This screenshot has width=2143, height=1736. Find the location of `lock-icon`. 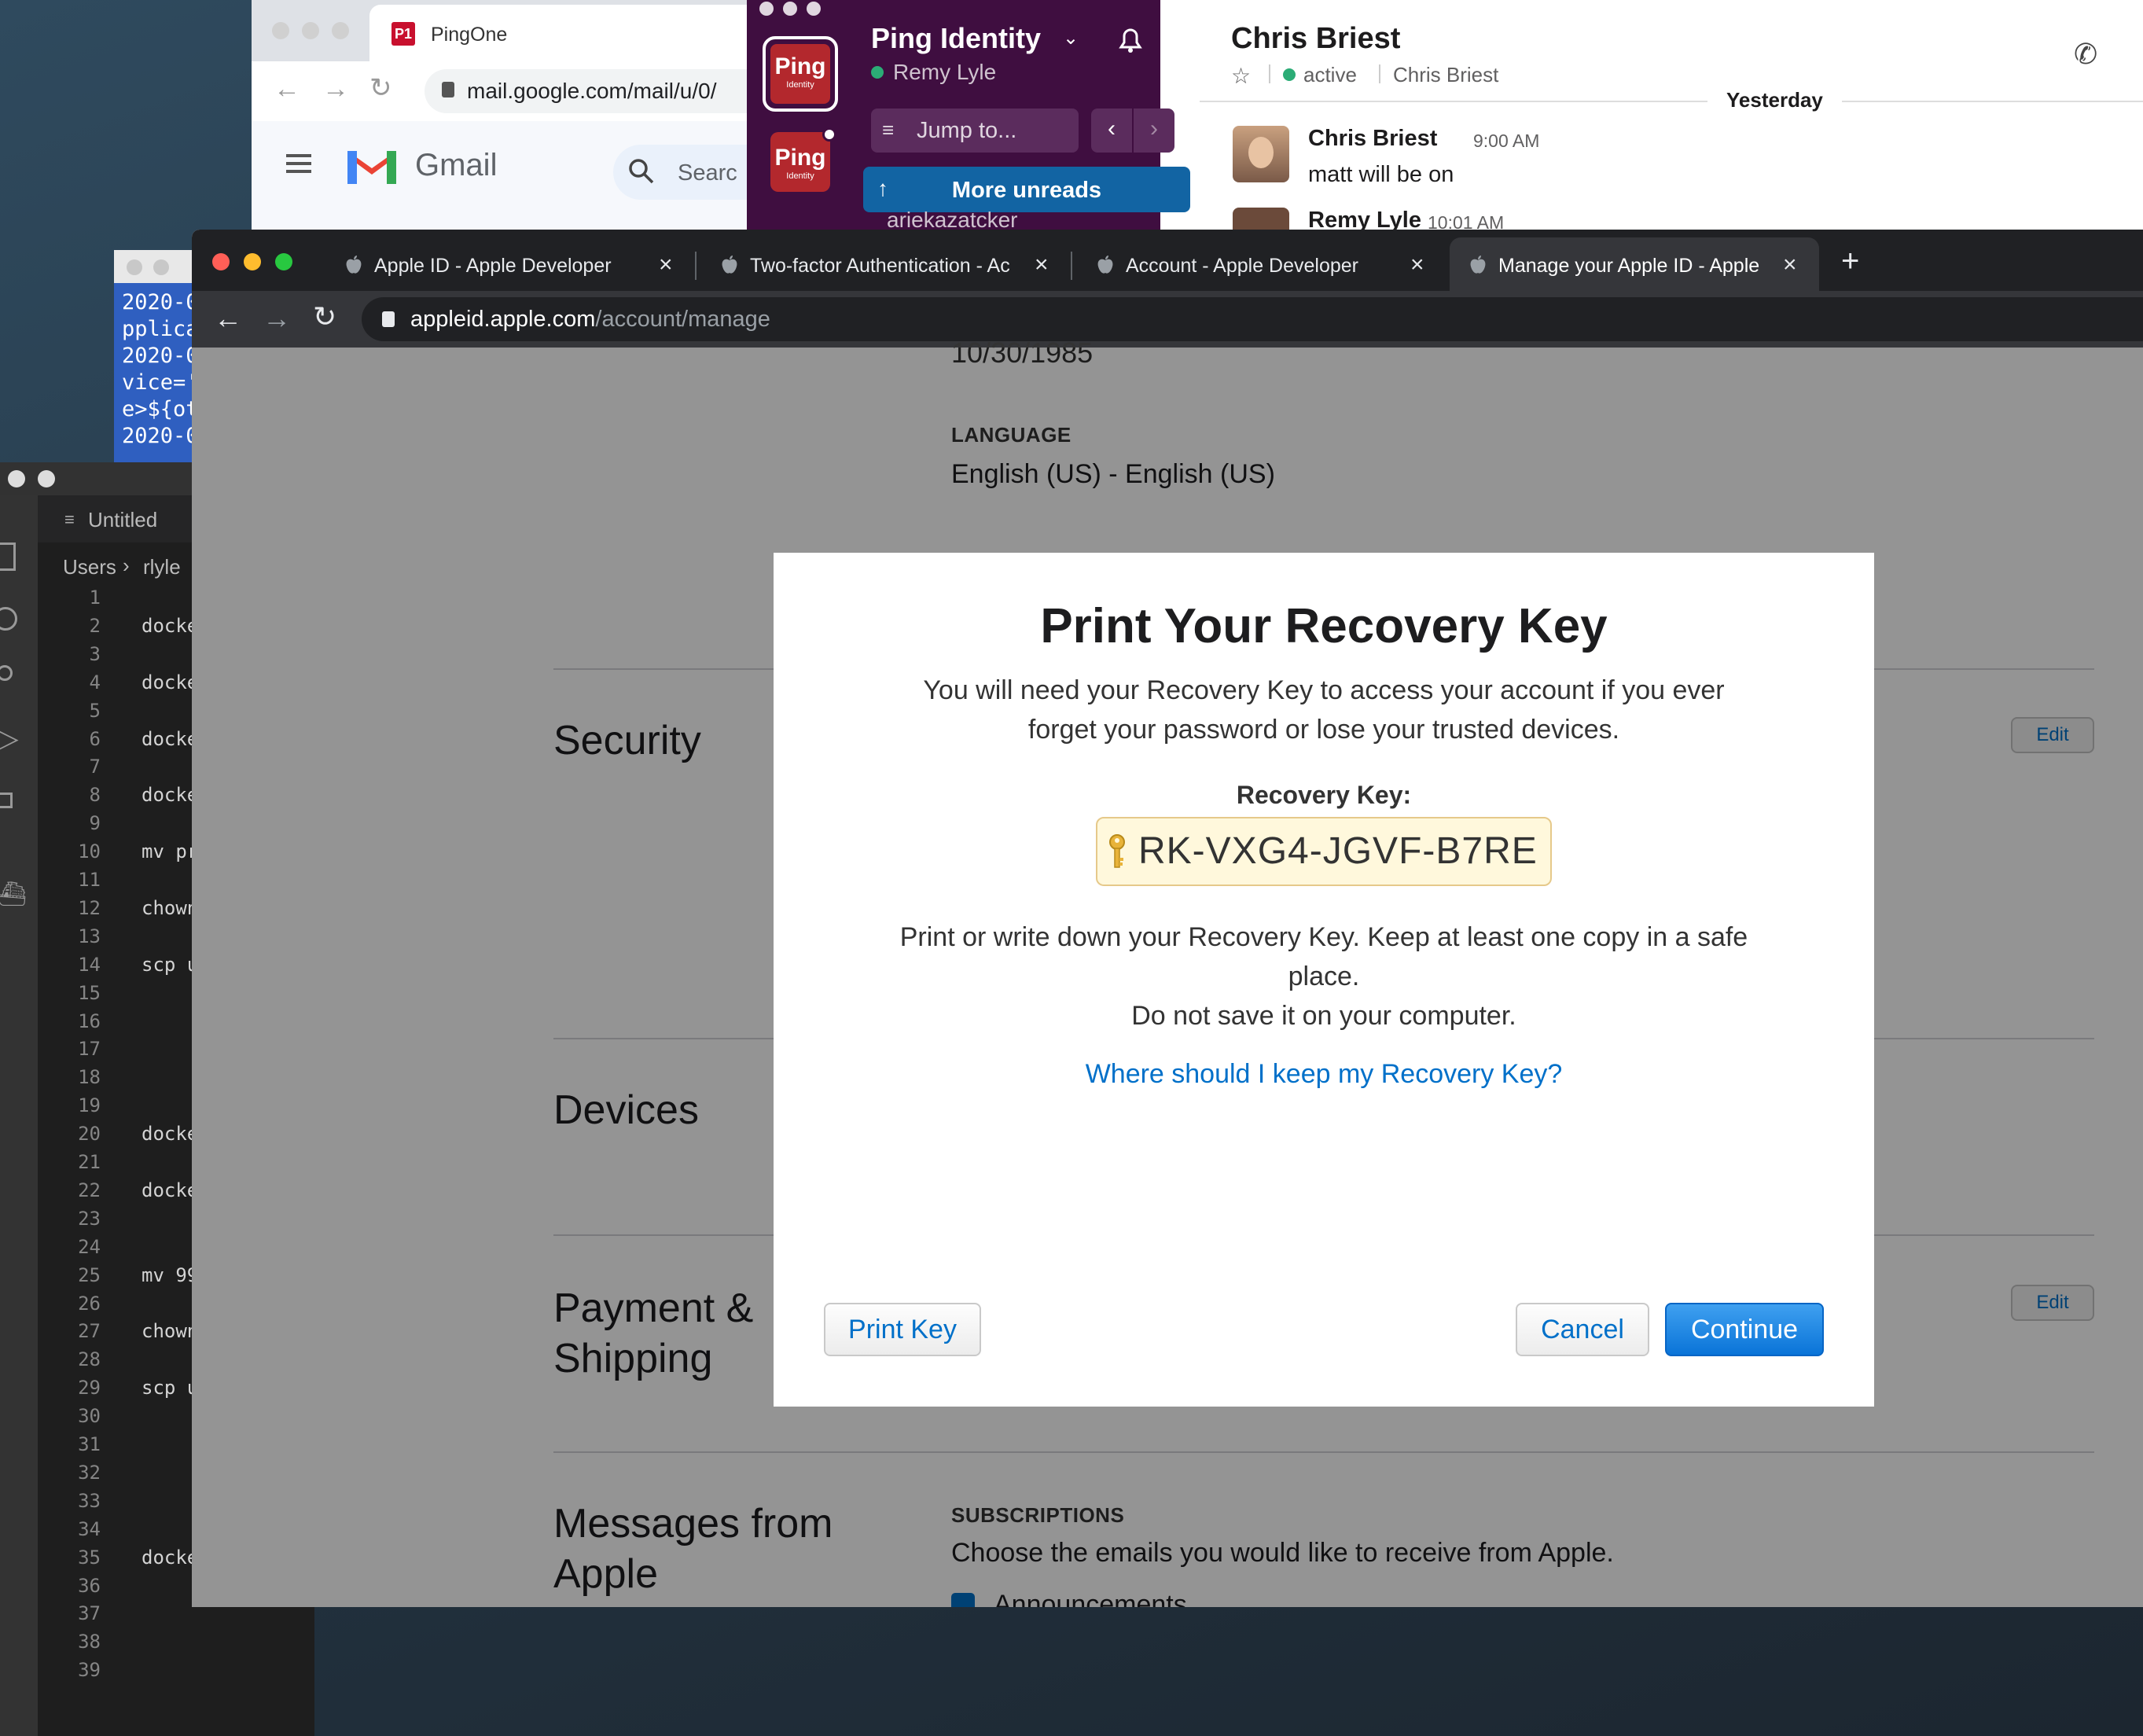

lock-icon is located at coordinates (448, 90).